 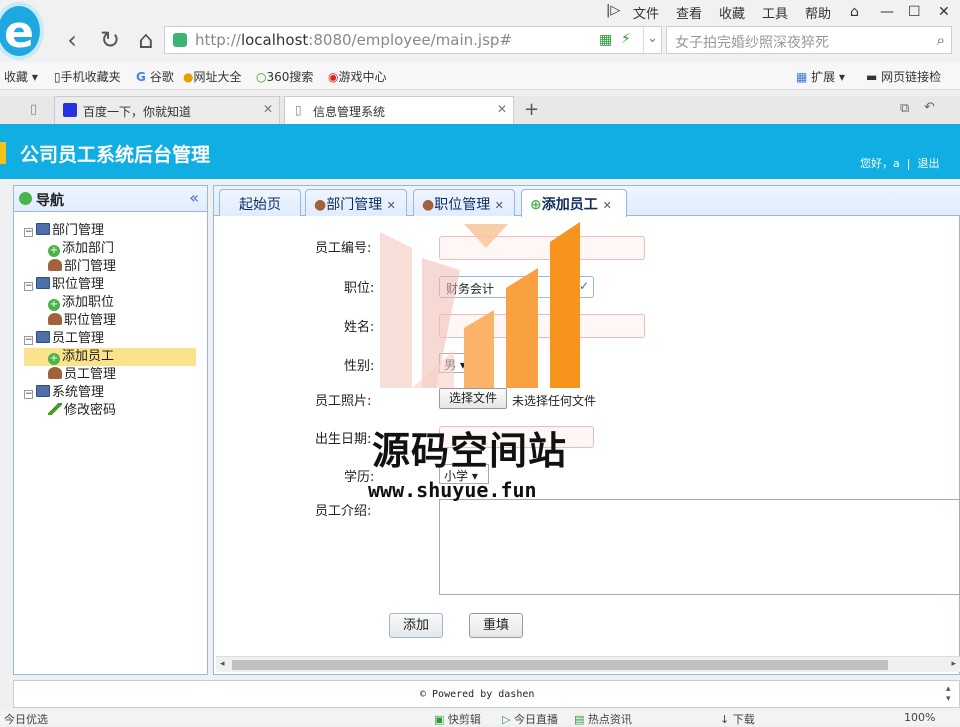 What do you see at coordinates (948, 694) in the screenshot?
I see `footer-scroll-icon: ▴ ▾` at bounding box center [948, 694].